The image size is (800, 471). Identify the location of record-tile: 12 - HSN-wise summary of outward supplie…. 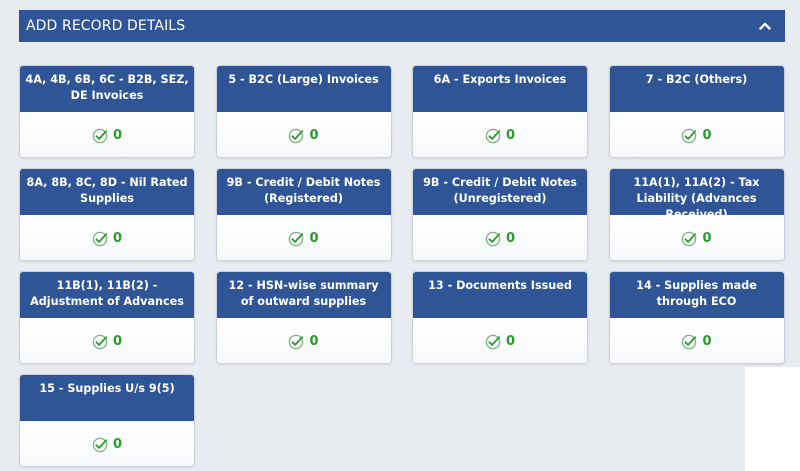
(303, 317).